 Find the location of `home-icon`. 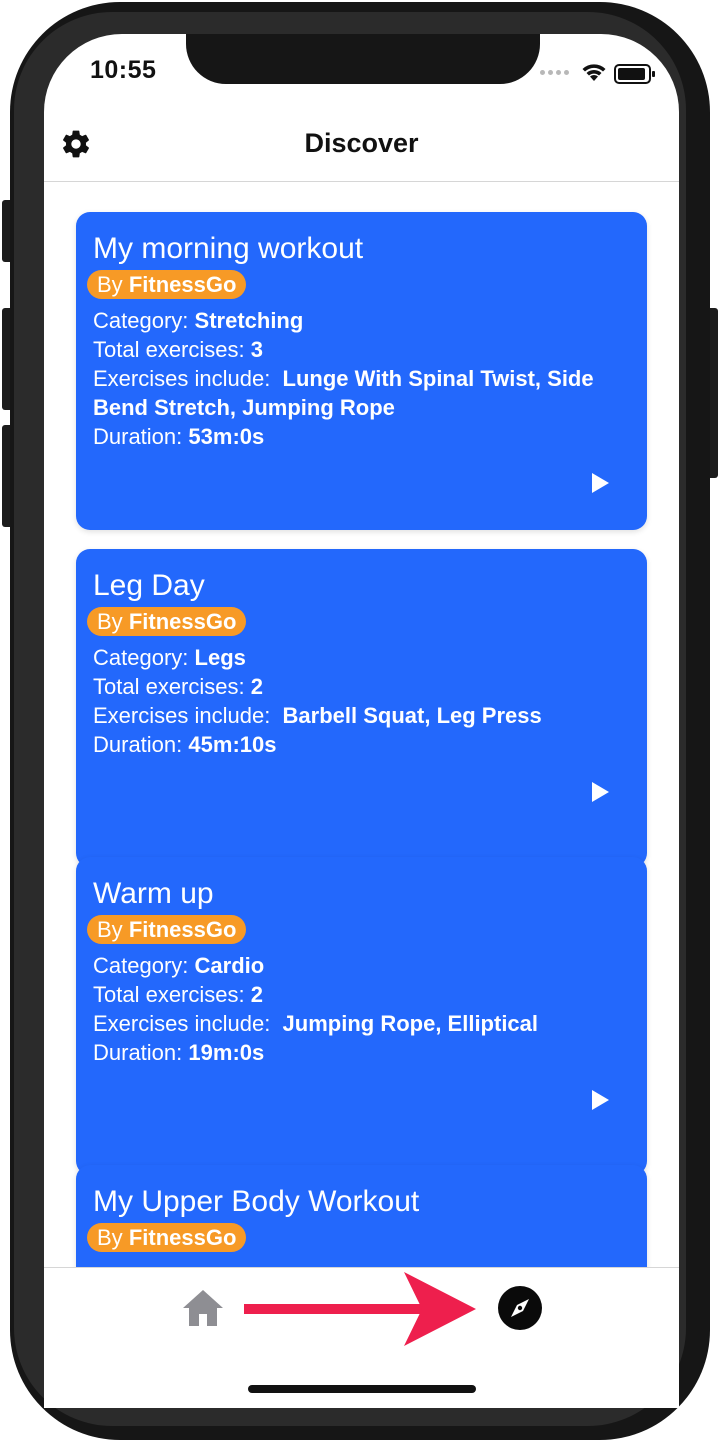

home-icon is located at coordinates (203, 1308).